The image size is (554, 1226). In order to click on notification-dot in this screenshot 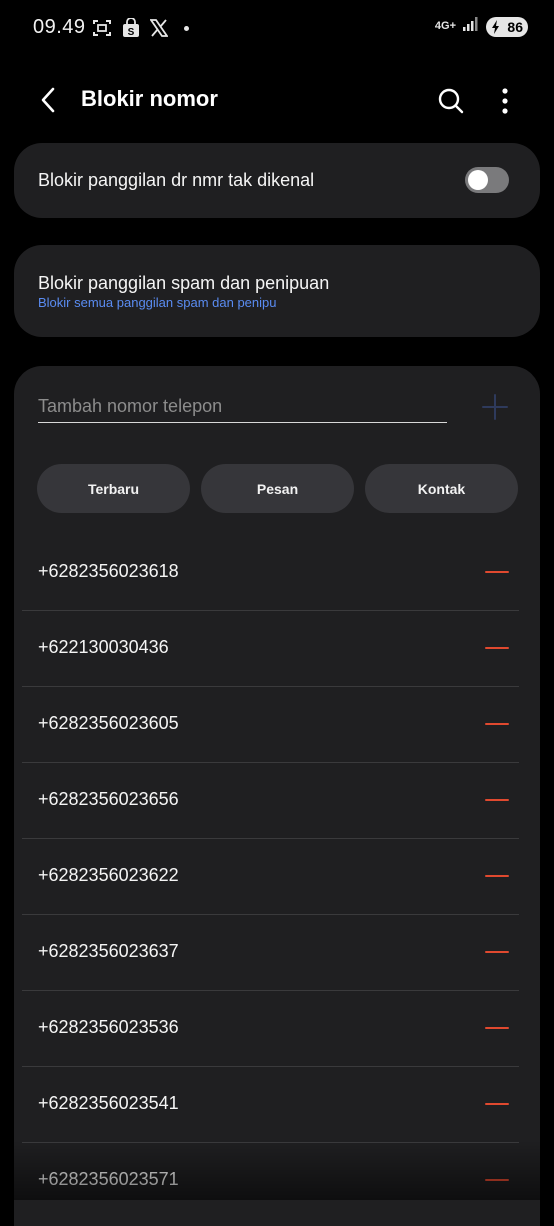, I will do `click(186, 28)`.